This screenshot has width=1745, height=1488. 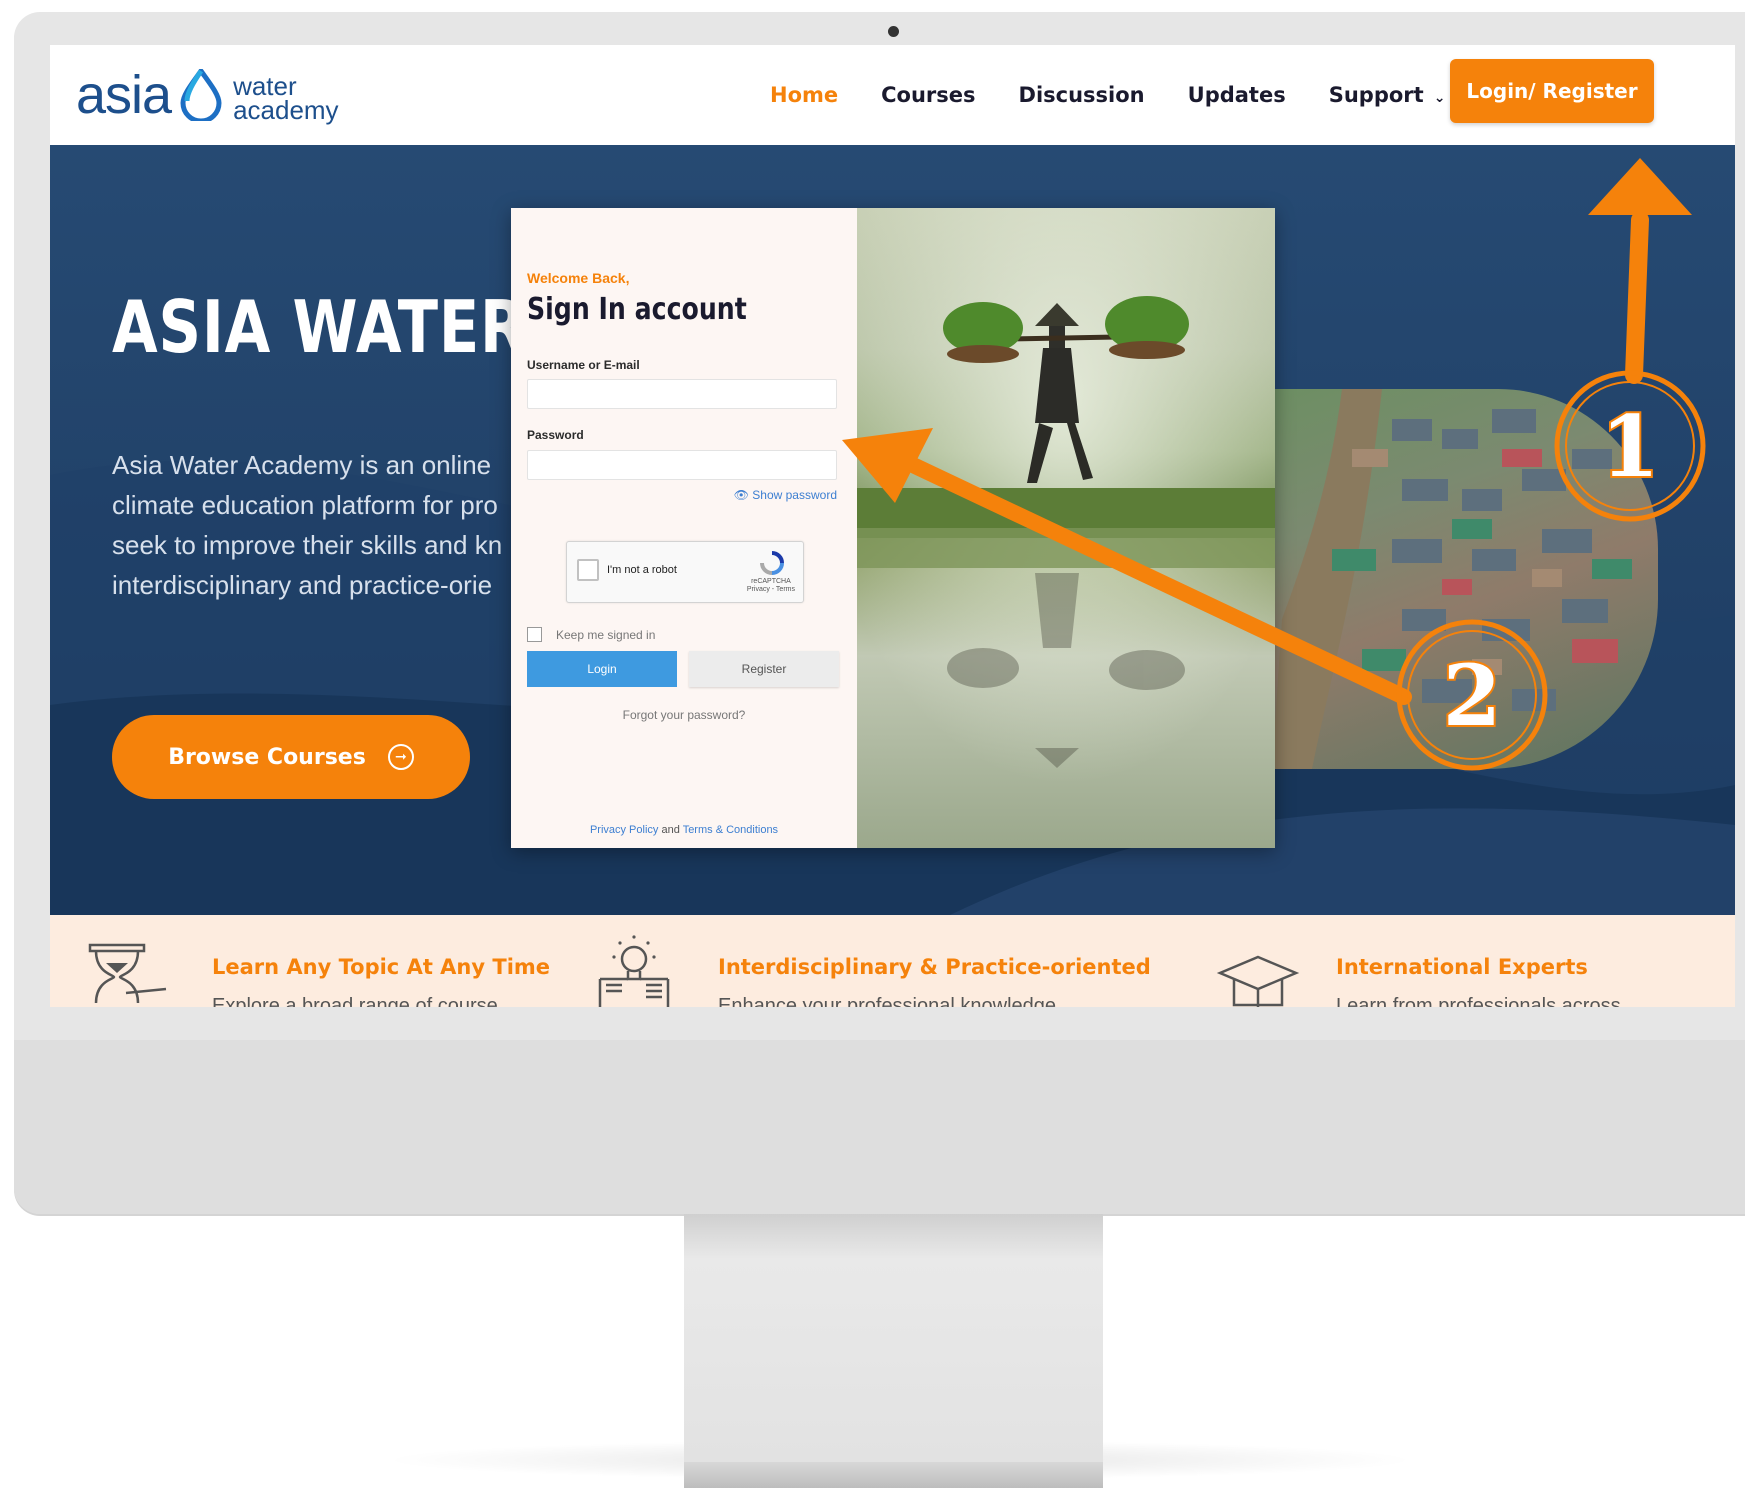 I want to click on feature-title: Learn Any Topic At Any Time, so click(x=381, y=967).